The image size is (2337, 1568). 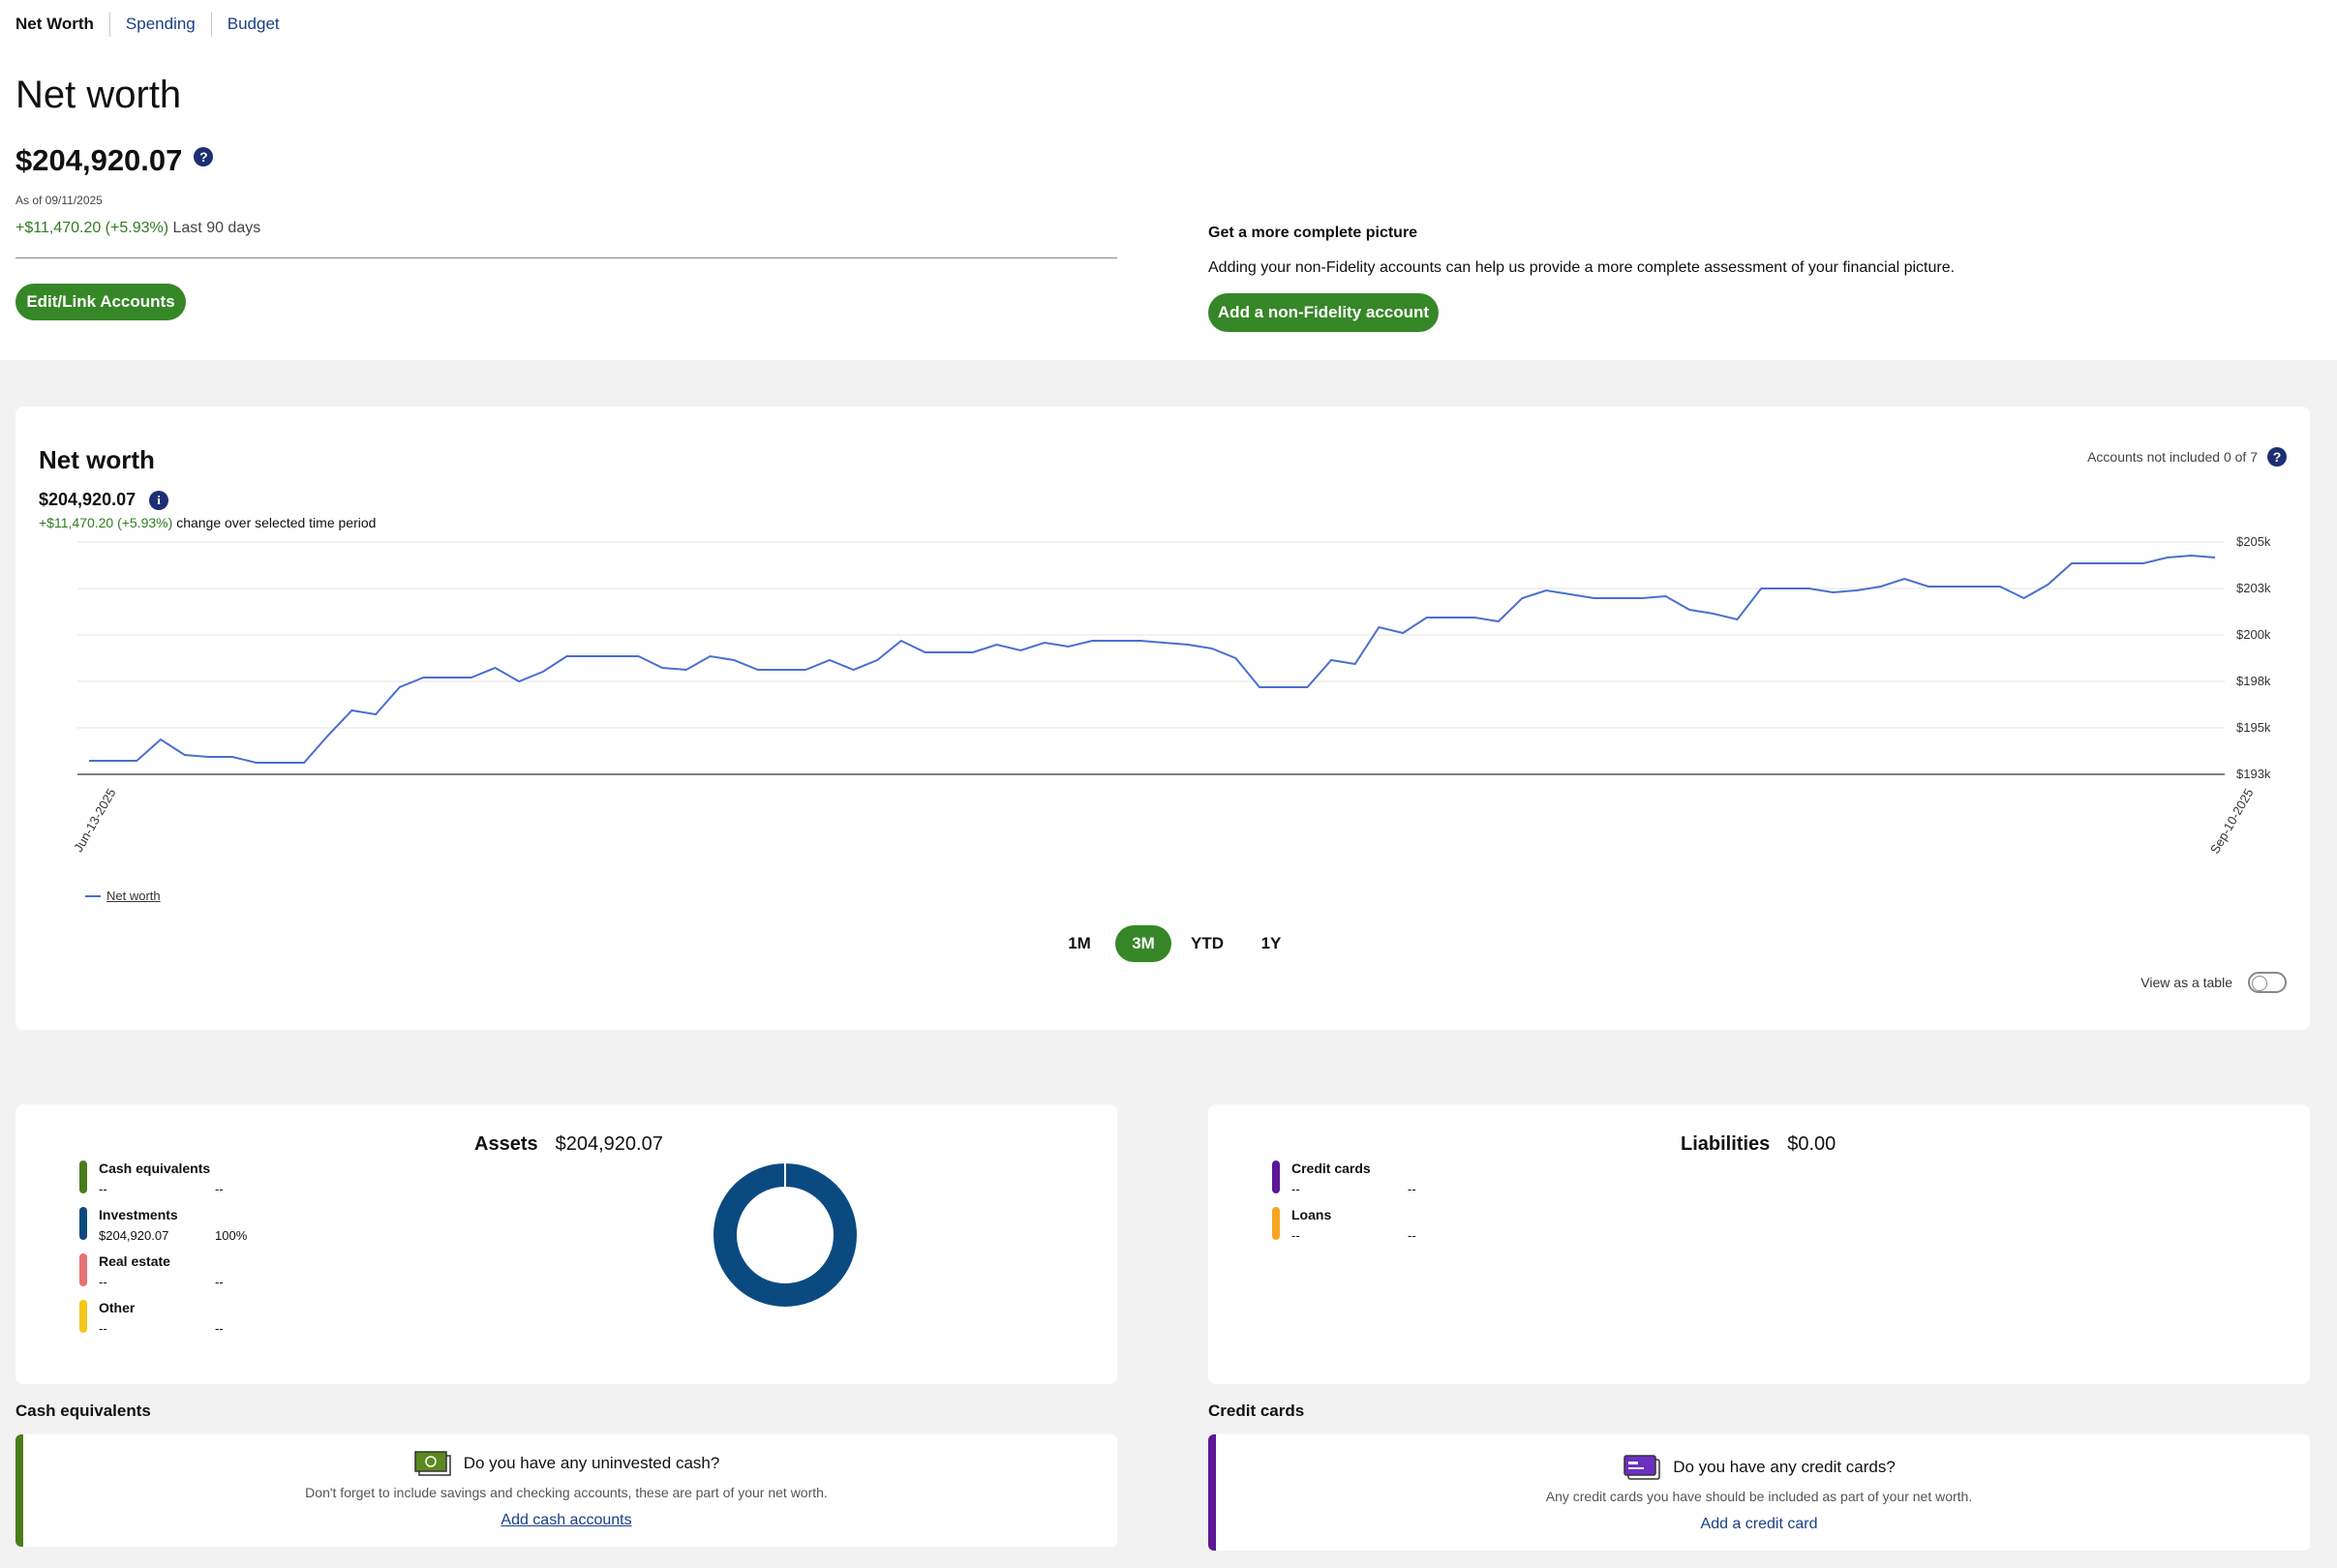 I want to click on x-tick-label: Jun-13-2025, so click(x=94, y=820).